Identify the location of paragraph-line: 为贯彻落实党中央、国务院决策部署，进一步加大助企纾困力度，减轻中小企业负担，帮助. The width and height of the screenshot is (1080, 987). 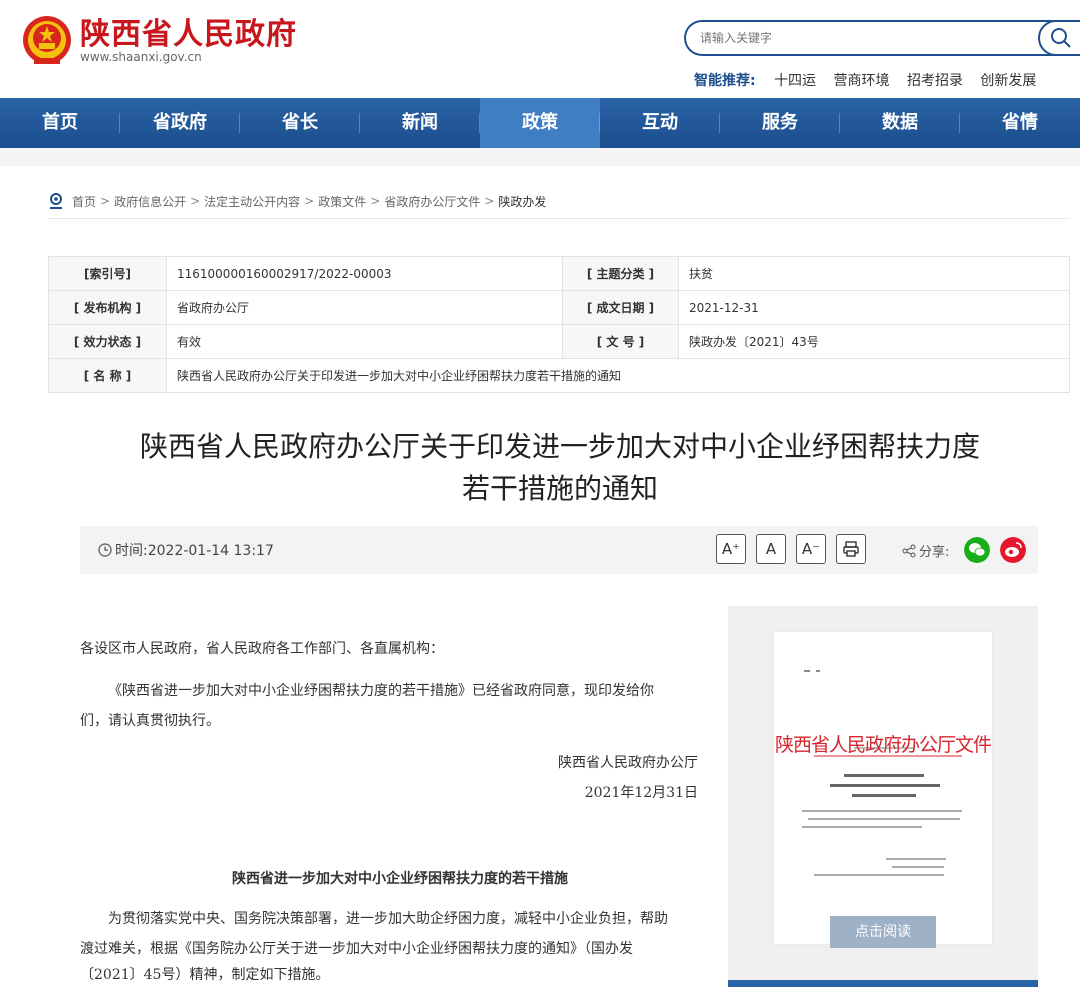
(388, 919).